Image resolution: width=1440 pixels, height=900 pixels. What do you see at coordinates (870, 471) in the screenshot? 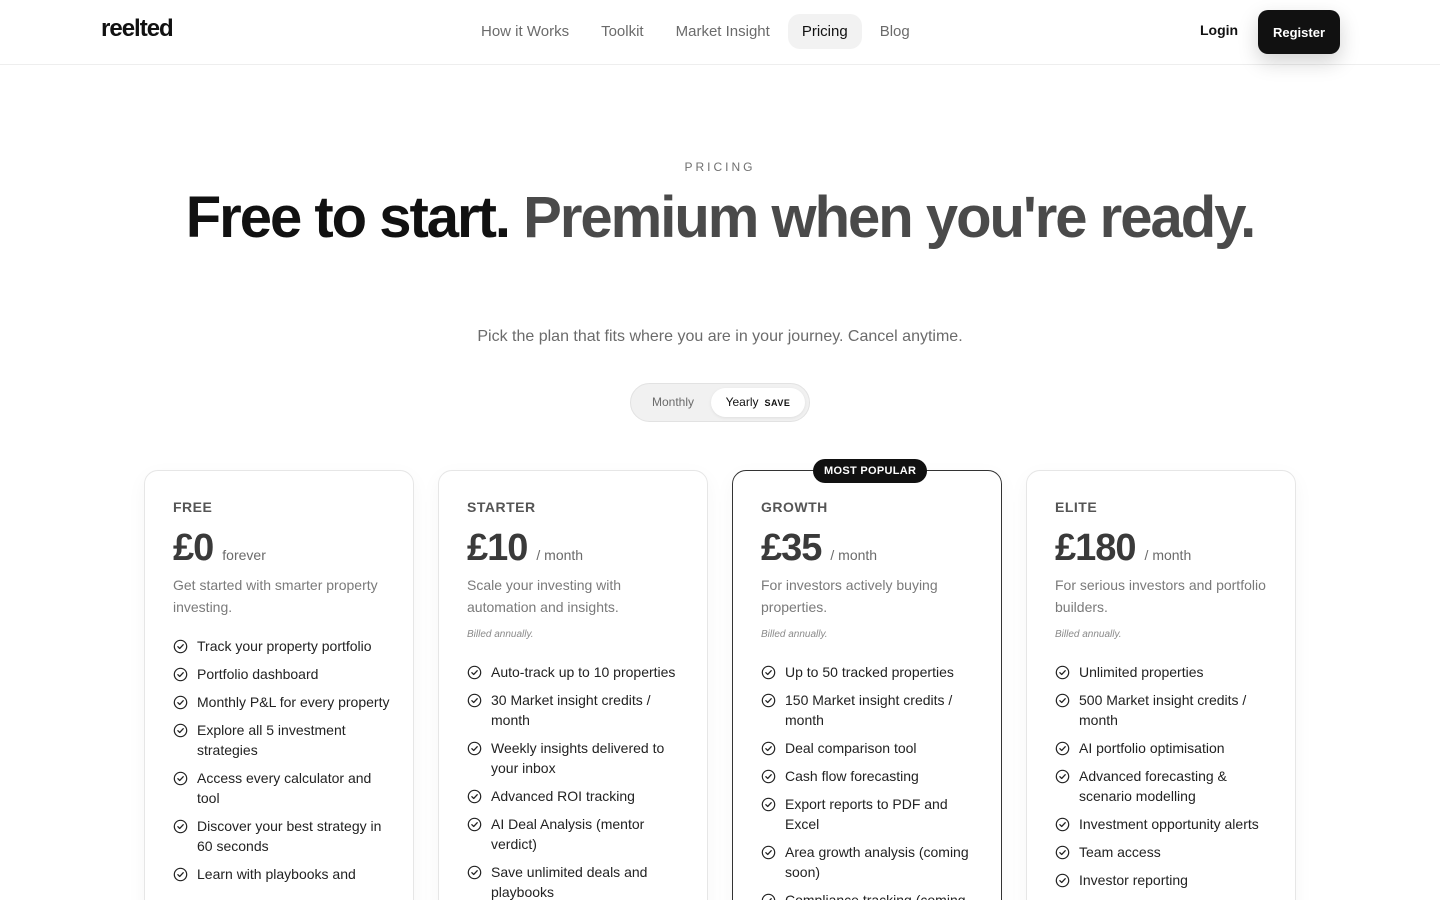
I see `most-popular-badge: MOST POPULAR` at bounding box center [870, 471].